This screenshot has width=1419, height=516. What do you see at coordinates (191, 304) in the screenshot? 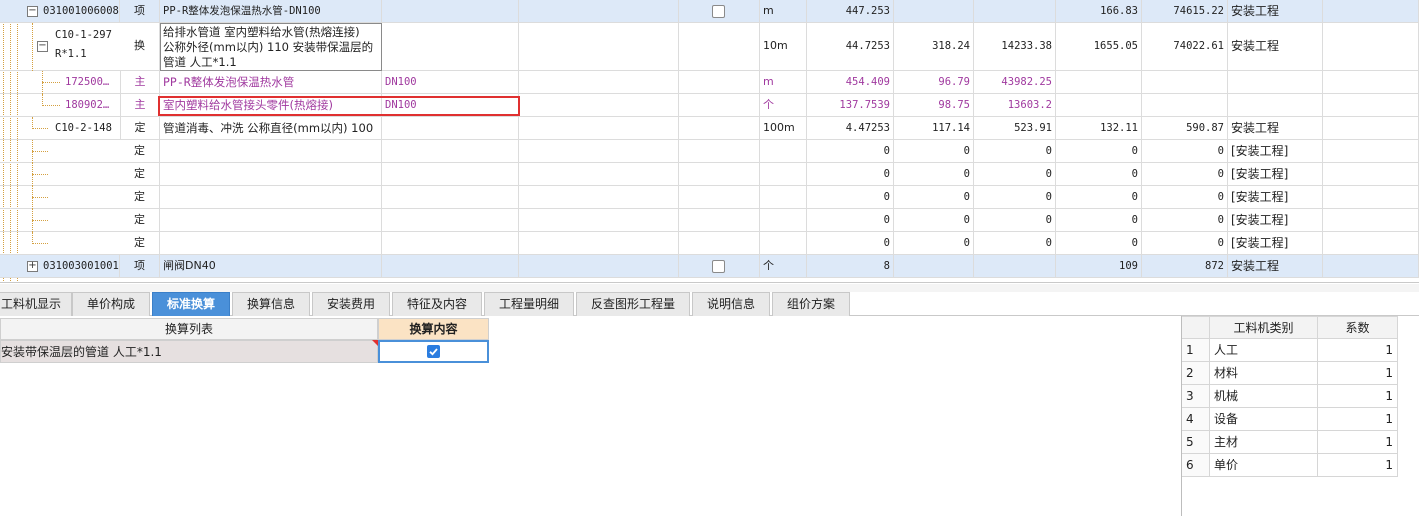
I see `tab-standard-conversion: 标准换算` at bounding box center [191, 304].